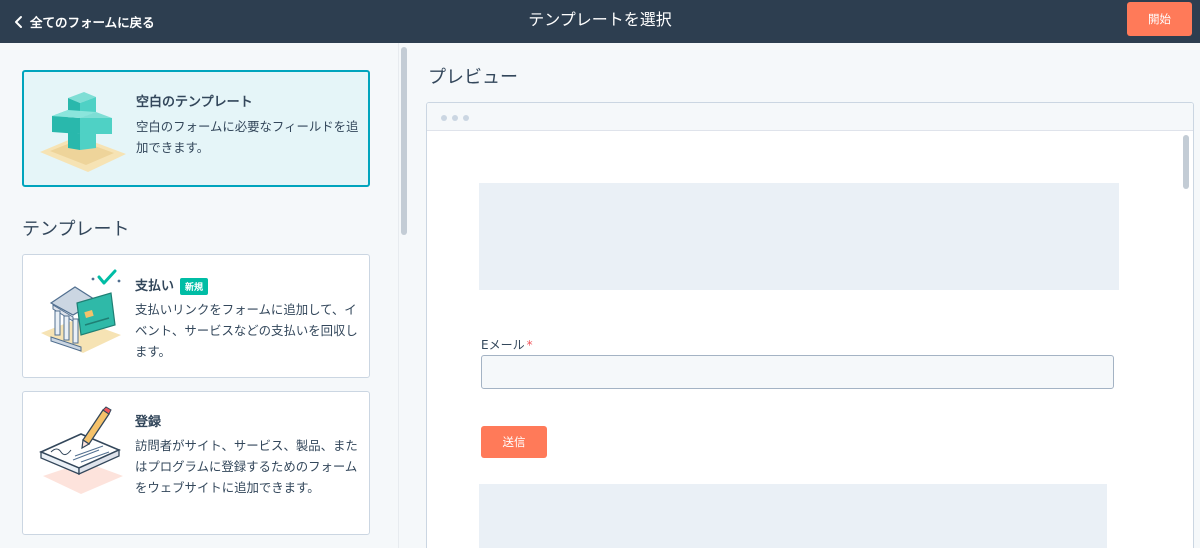 This screenshot has width=1200, height=548. I want to click on payment-title-text: 支払い, so click(155, 286).